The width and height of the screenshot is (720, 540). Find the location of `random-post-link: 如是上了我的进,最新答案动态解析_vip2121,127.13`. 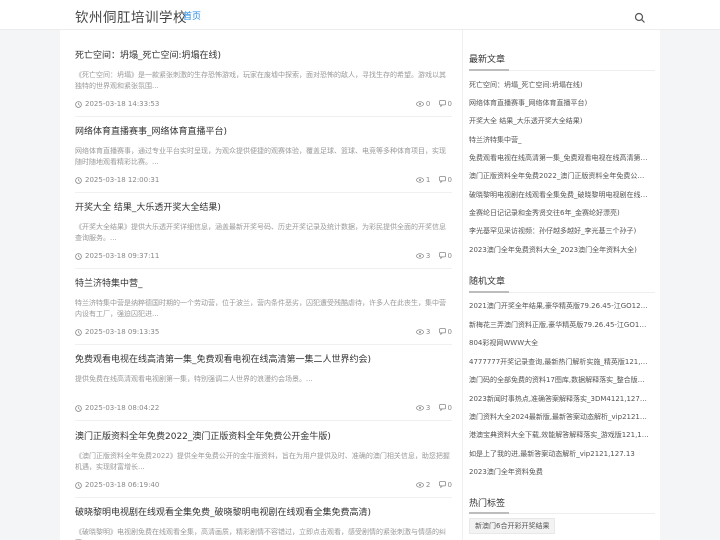

random-post-link: 如是上了我的进,最新答案动态解析_vip2121,127.13 is located at coordinates (559, 454).